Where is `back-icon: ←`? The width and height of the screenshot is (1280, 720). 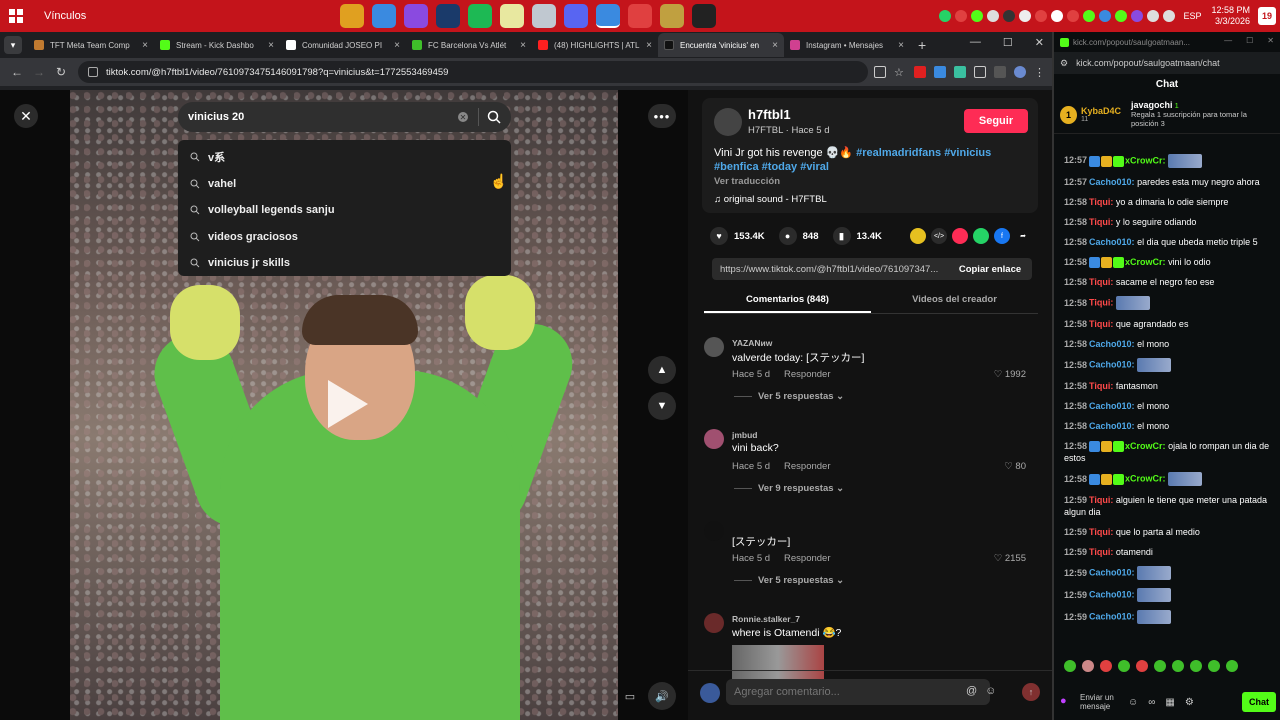 back-icon: ← is located at coordinates (17, 72).